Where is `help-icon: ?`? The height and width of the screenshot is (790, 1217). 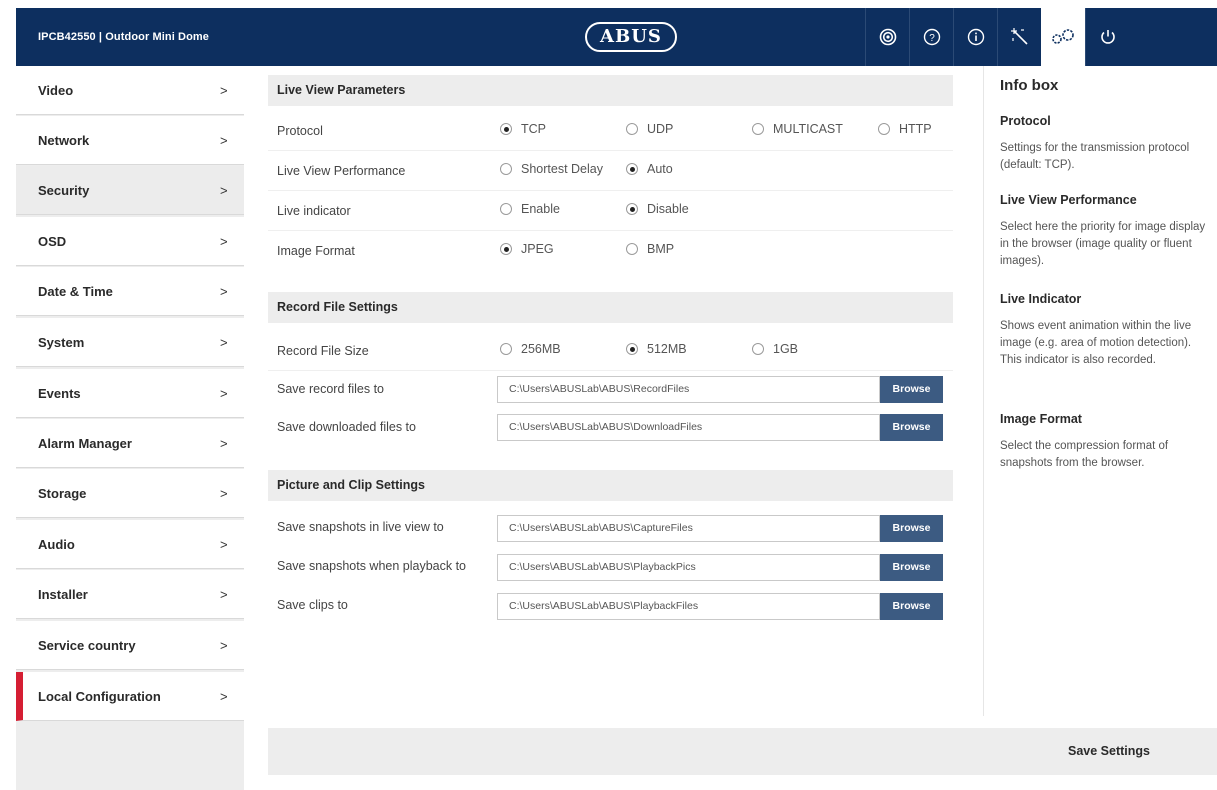 help-icon: ? is located at coordinates (931, 37).